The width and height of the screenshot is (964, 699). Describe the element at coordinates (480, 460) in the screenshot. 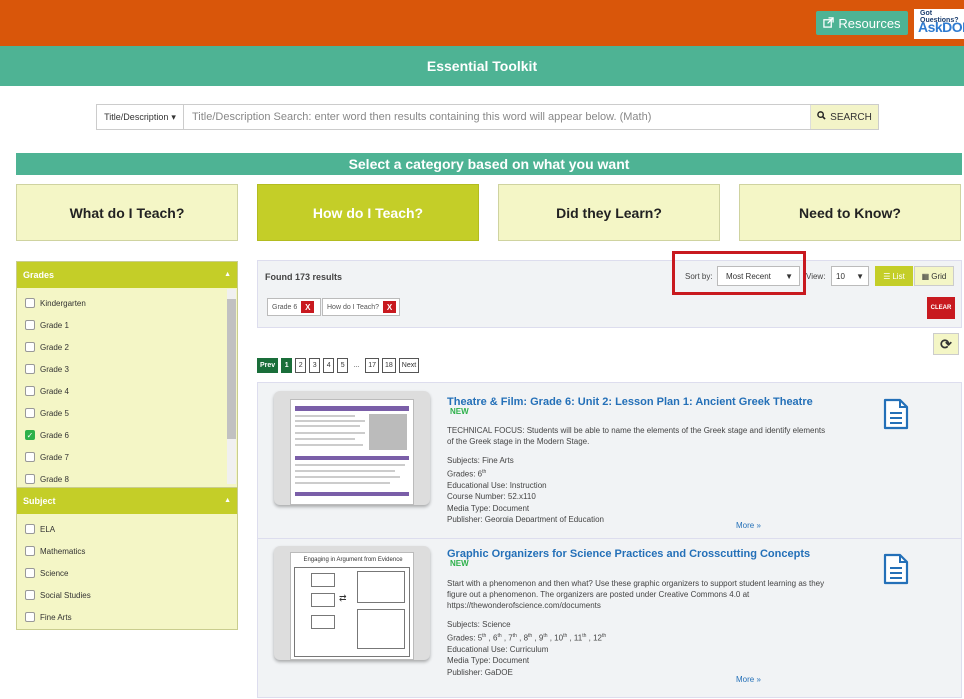

I see `resource-subjects: Subjects: Fine Arts` at that location.